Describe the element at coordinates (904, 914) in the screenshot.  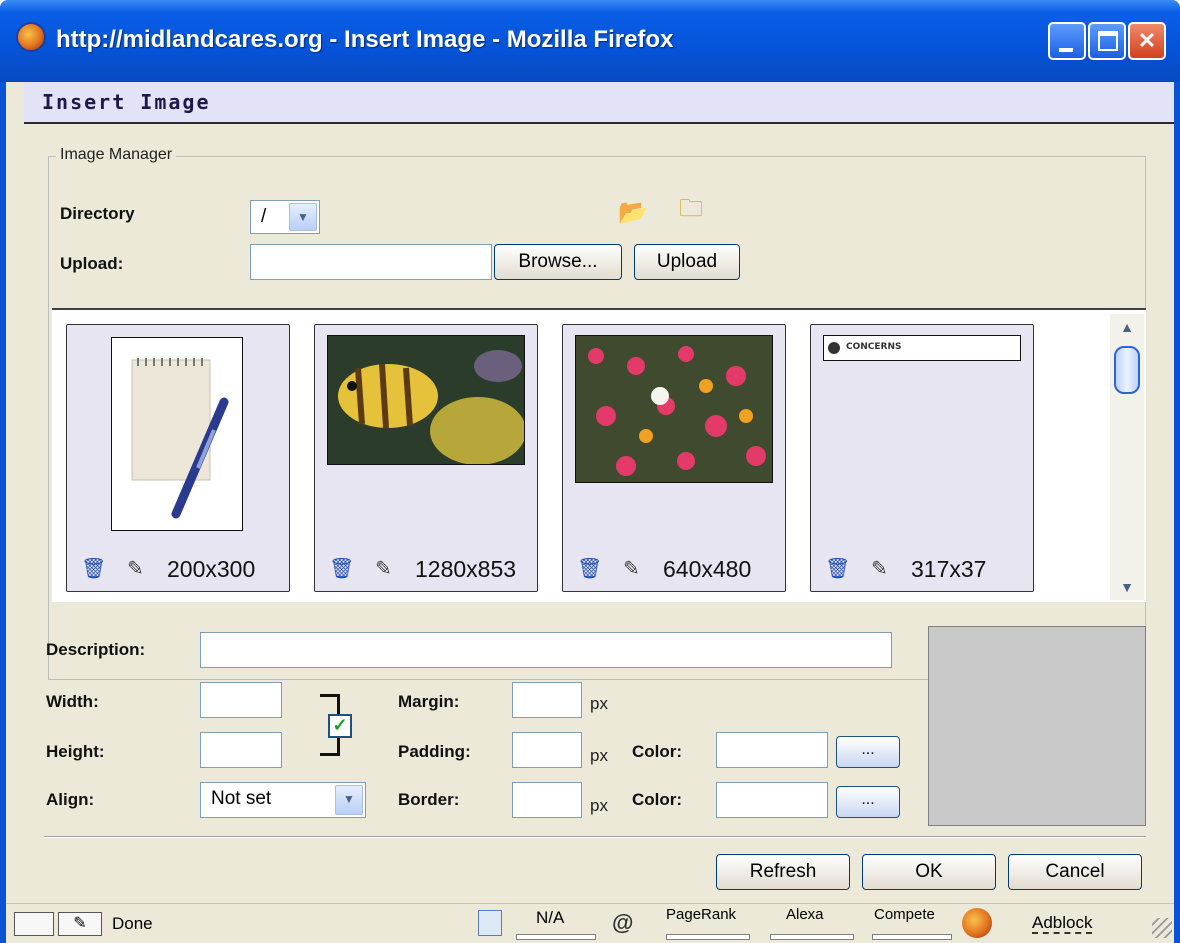
I see `compete-label: Compete` at that location.